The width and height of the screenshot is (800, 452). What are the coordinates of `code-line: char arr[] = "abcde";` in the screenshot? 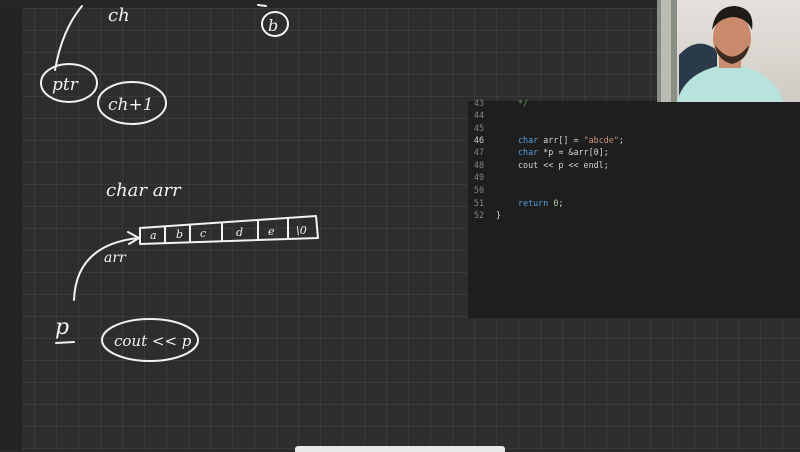 It's located at (571, 140).